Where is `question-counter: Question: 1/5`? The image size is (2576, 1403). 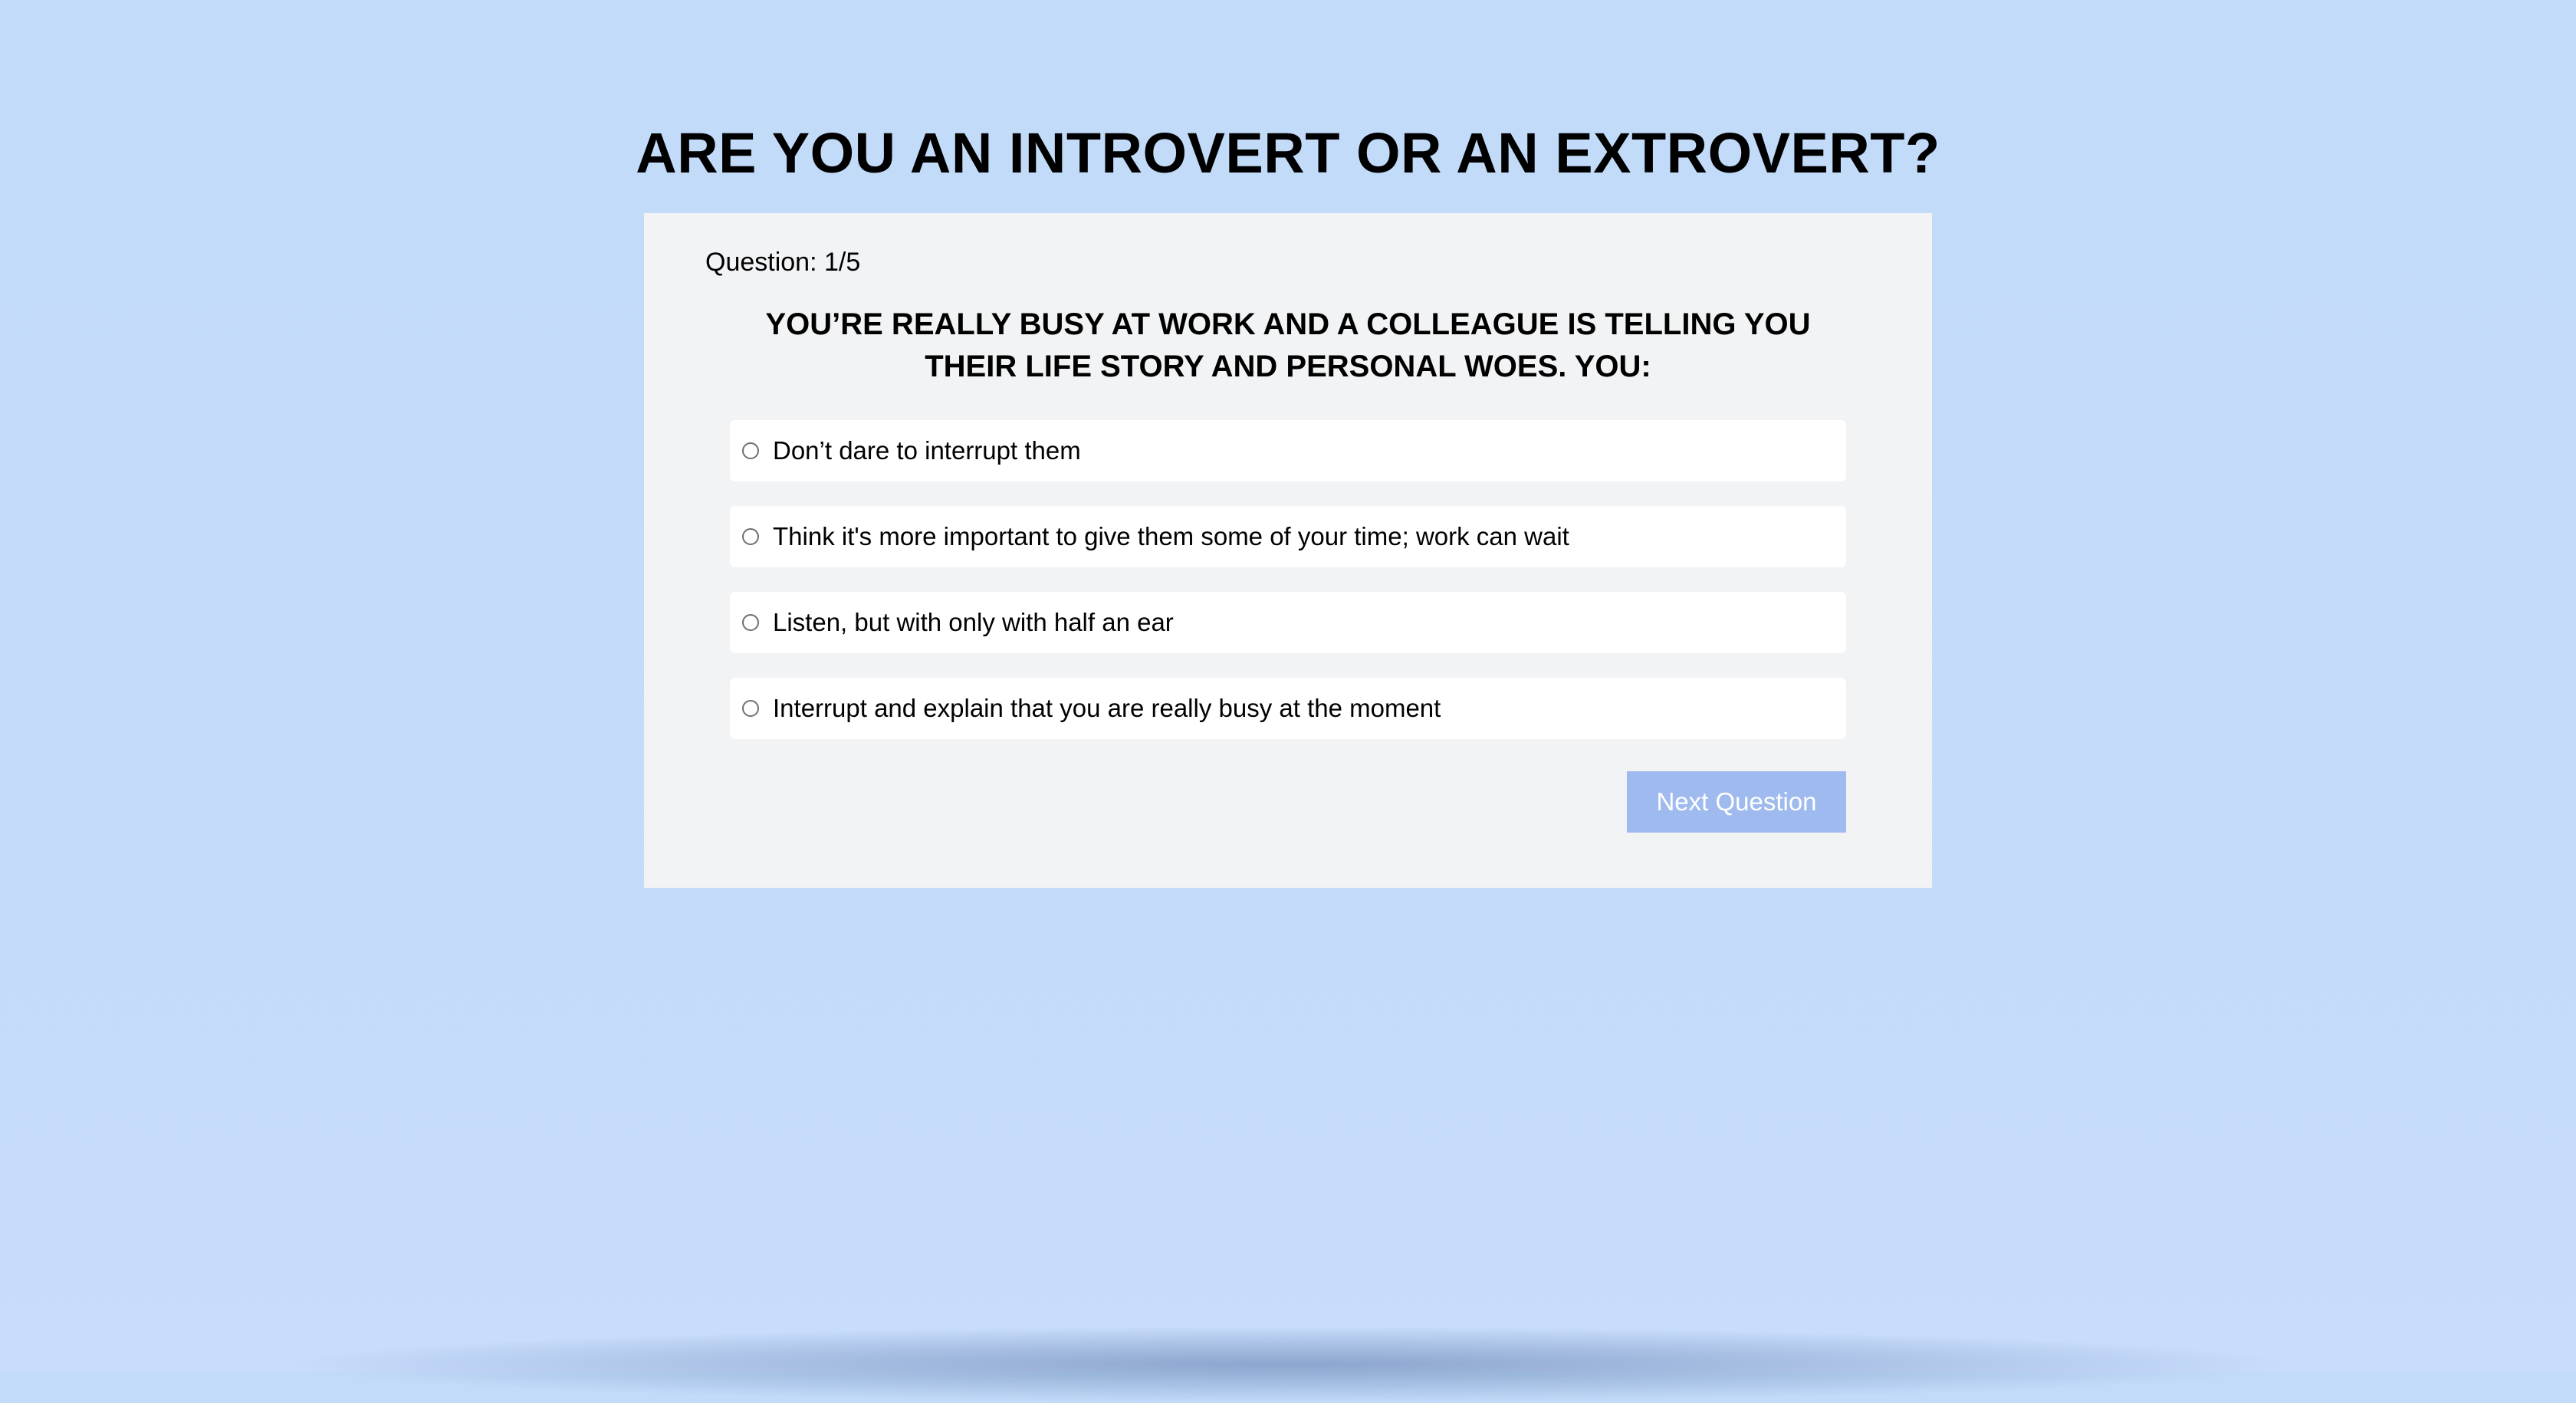 question-counter: Question: 1/5 is located at coordinates (783, 262).